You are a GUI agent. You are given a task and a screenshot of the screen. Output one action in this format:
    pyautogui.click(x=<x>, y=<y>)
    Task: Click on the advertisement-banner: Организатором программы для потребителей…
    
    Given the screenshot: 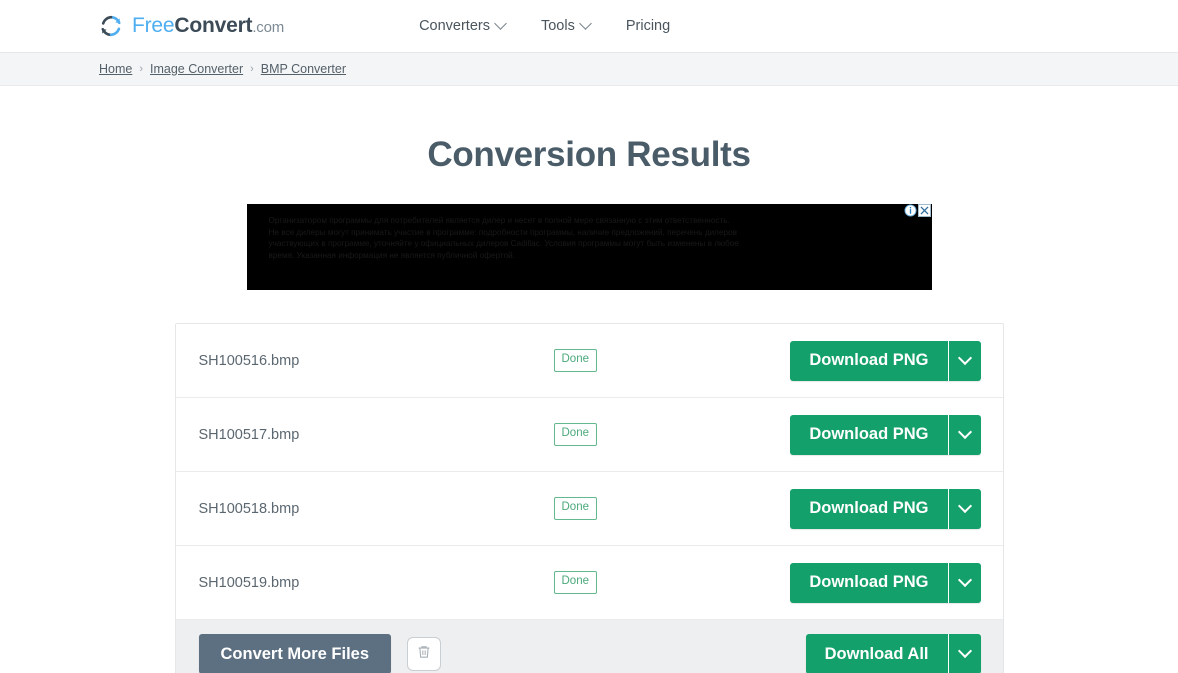 What is the action you would take?
    pyautogui.click(x=589, y=247)
    